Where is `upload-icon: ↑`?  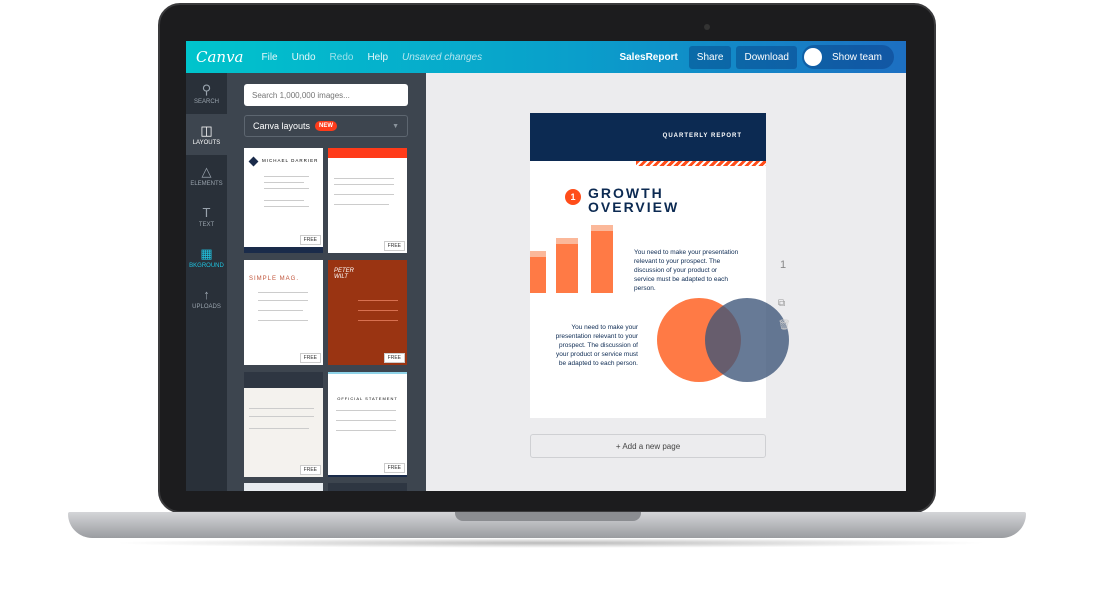 upload-icon: ↑ is located at coordinates (206, 294).